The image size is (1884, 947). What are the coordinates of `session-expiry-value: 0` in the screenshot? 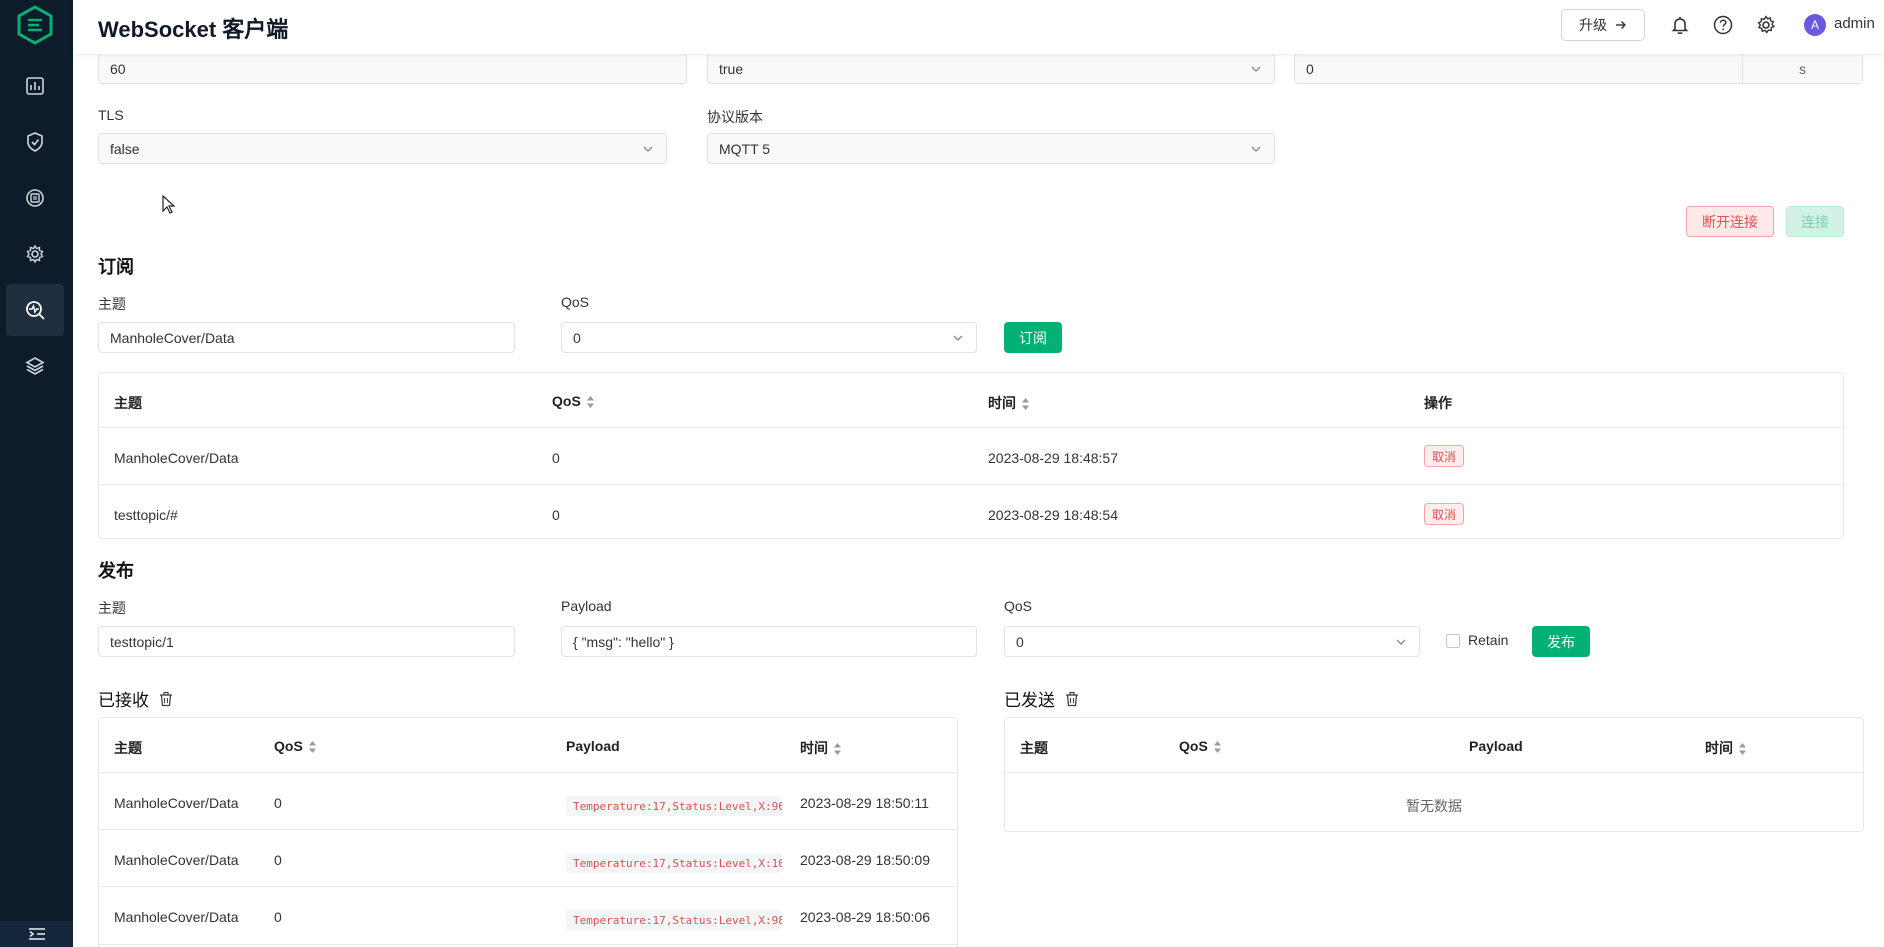 It's located at (1310, 68).